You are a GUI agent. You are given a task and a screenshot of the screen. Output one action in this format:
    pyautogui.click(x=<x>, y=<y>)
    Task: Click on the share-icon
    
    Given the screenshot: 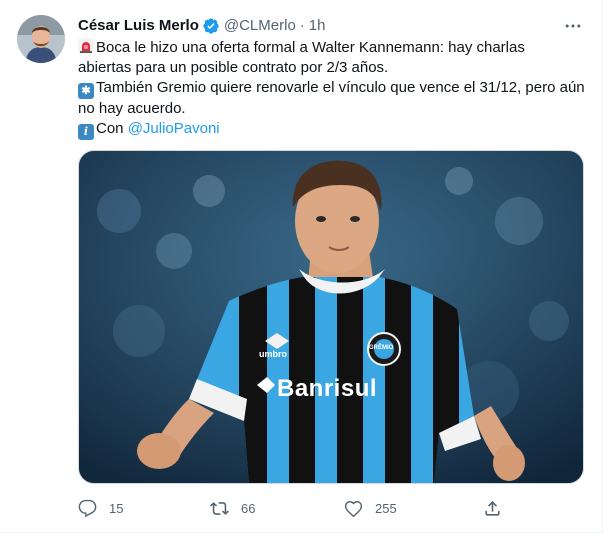 What is the action you would take?
    pyautogui.click(x=492, y=508)
    